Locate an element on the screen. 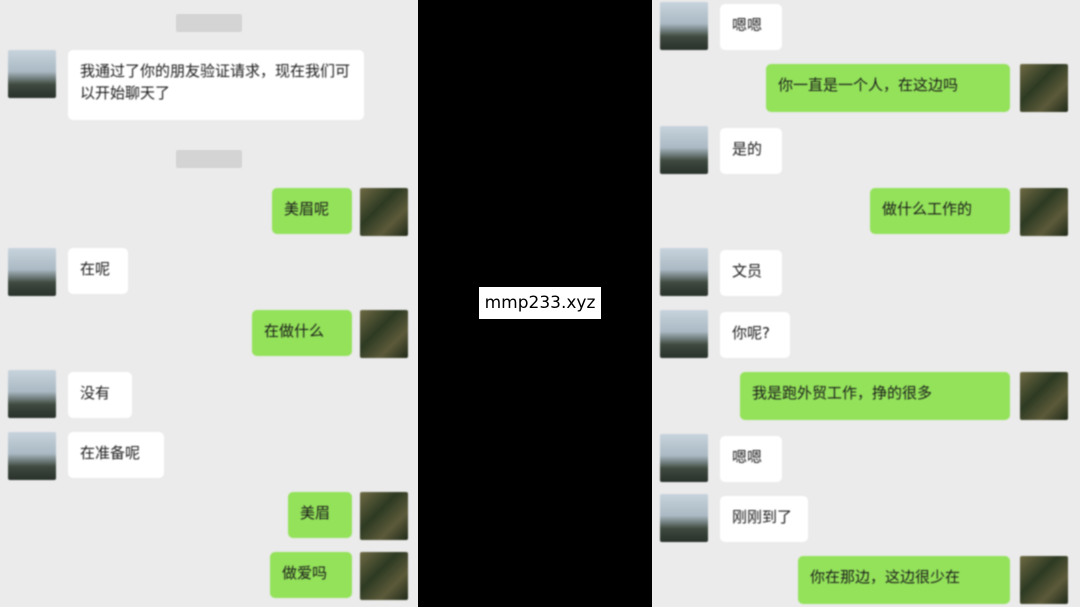  message-bubble-outgoing: 美眉 is located at coordinates (320, 515).